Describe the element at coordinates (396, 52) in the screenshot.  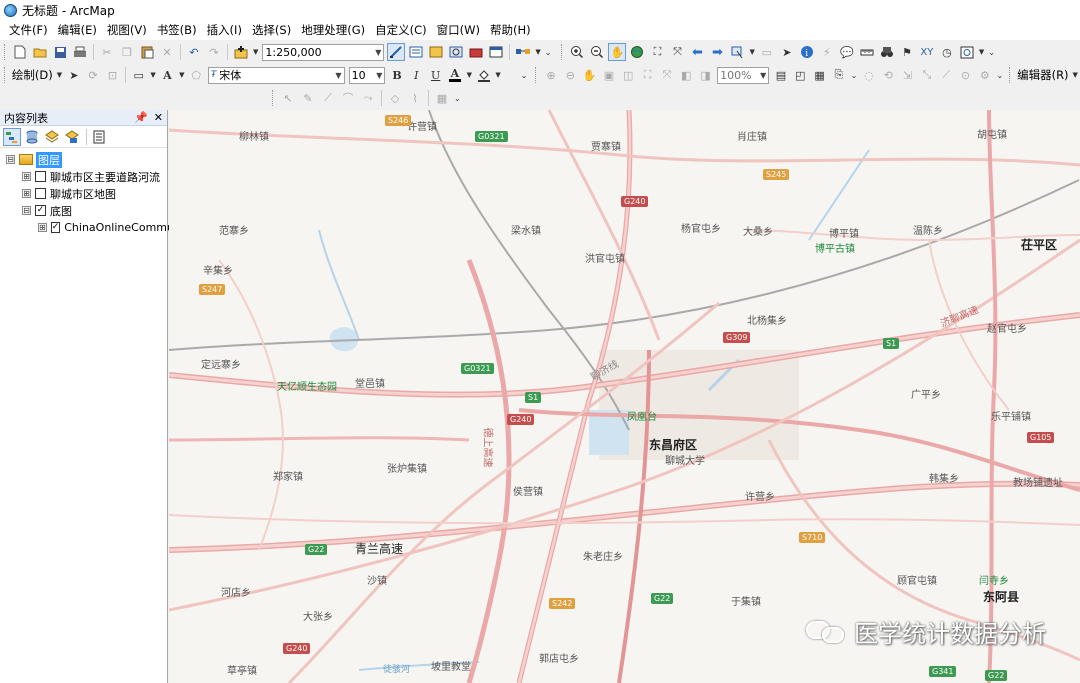
I see `editor-toolbar-icon` at that location.